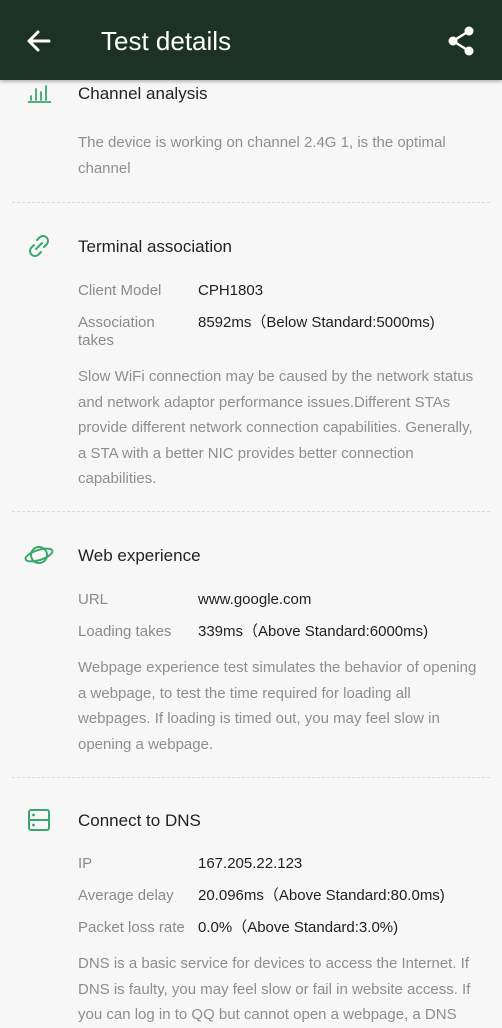  Describe the element at coordinates (39, 246) in the screenshot. I see `link-icon` at that location.